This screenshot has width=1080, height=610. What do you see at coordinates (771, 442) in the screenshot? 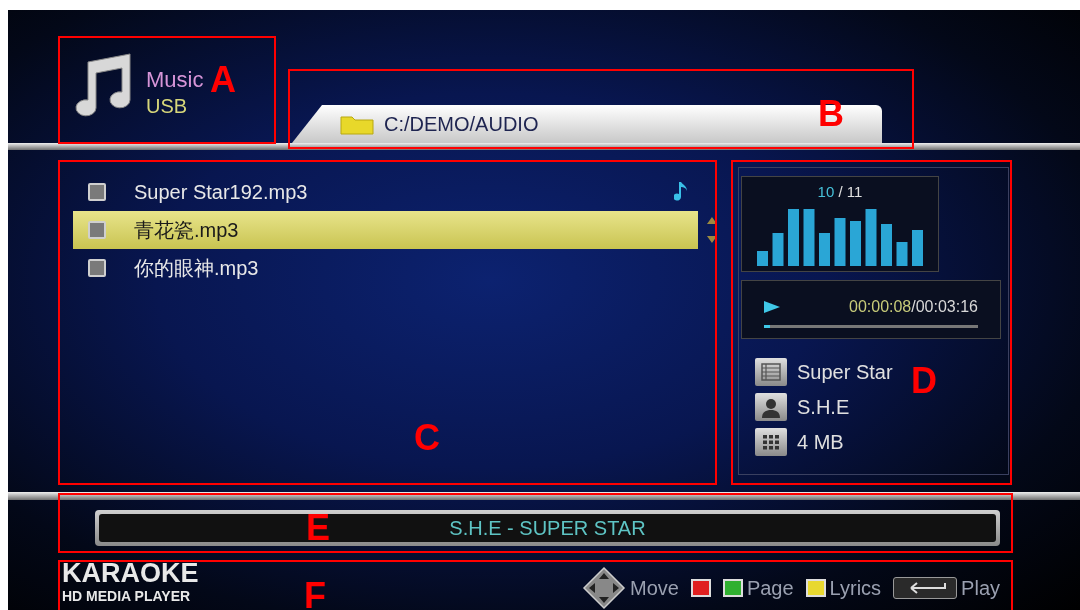
I see `grid-icon` at bounding box center [771, 442].